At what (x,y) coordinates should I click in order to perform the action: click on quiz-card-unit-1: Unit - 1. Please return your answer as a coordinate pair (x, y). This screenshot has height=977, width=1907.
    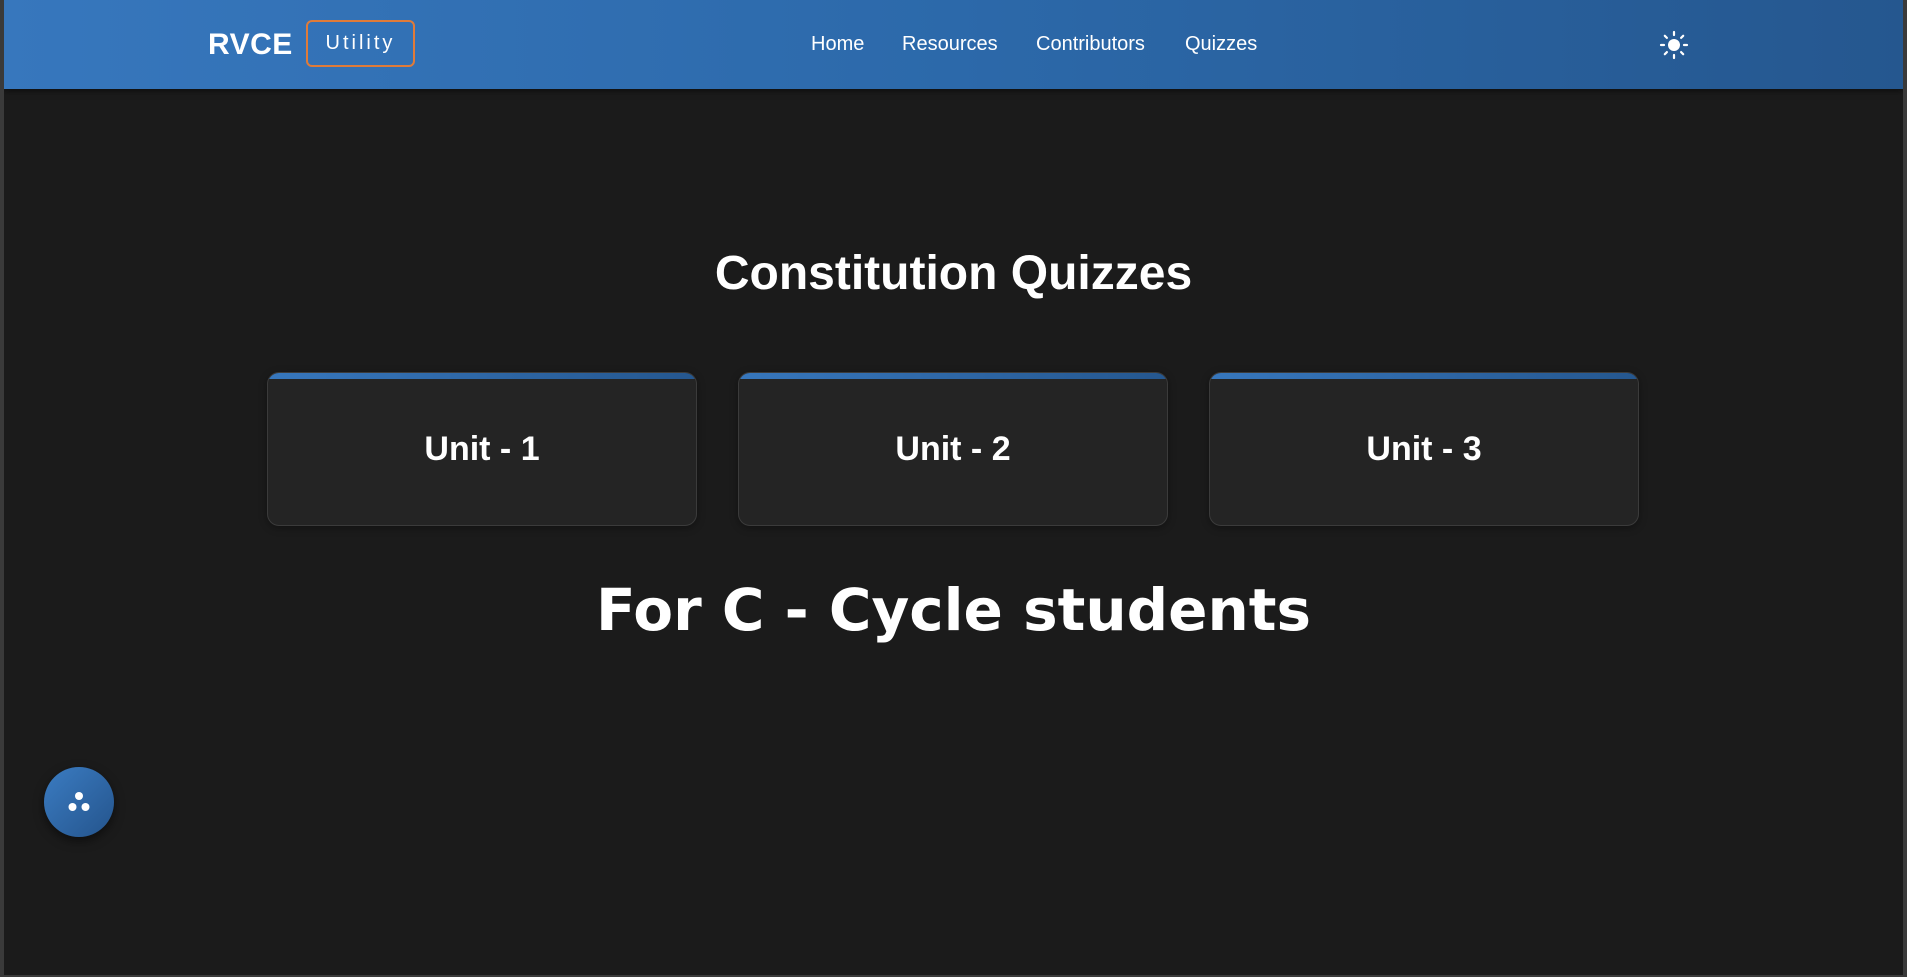
    Looking at the image, I should click on (482, 449).